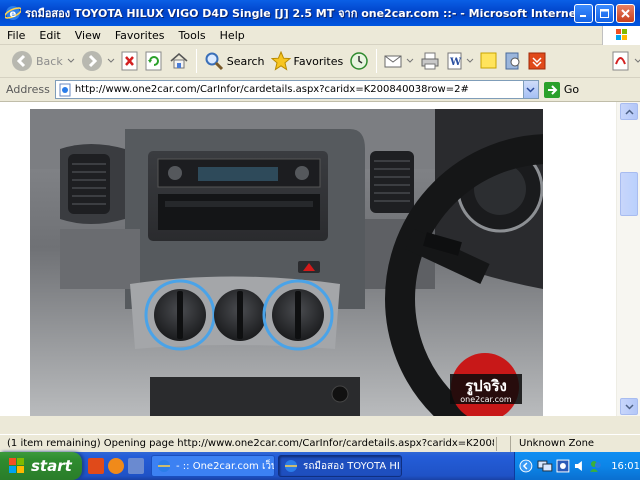 The height and width of the screenshot is (480, 640). Describe the element at coordinates (561, 90) in the screenshot. I see `go-button: Go` at that location.